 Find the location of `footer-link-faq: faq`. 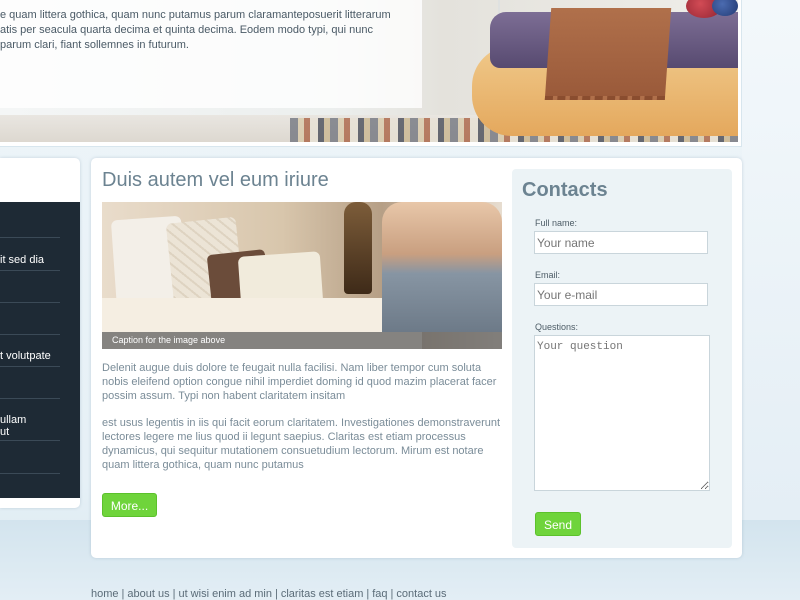

footer-link-faq: faq is located at coordinates (379, 594).